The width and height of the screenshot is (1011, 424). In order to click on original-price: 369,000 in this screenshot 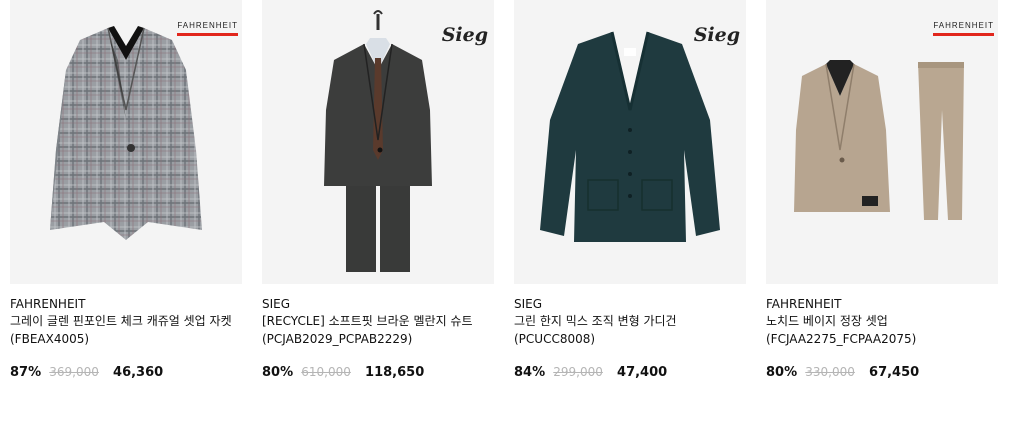, I will do `click(74, 372)`.